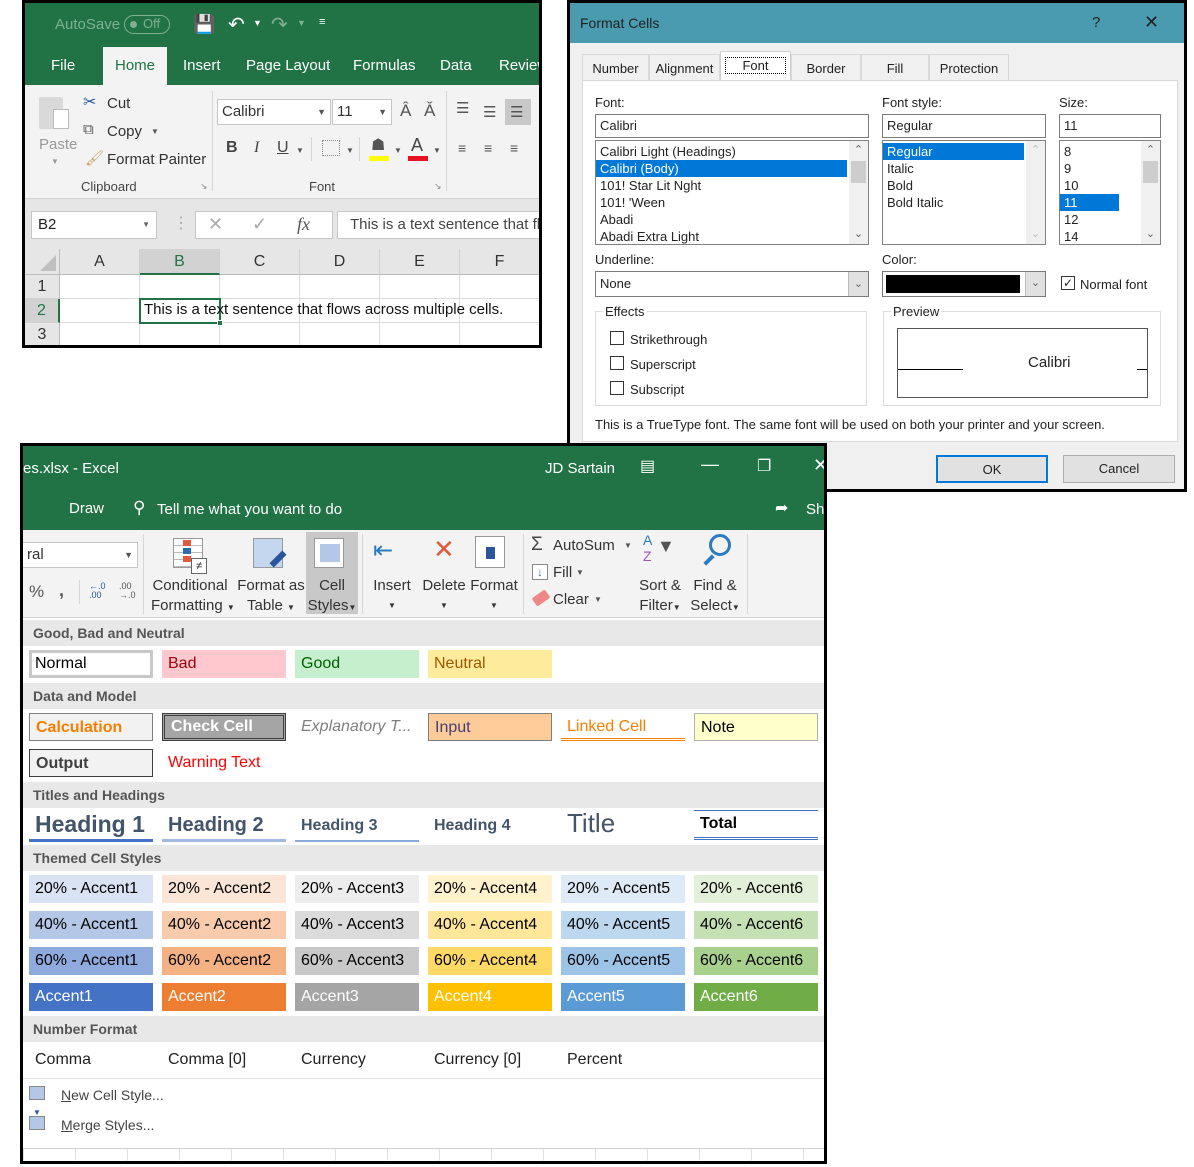 The width and height of the screenshot is (1194, 1167). What do you see at coordinates (42, 287) in the screenshot?
I see `row-header-1: 1` at bounding box center [42, 287].